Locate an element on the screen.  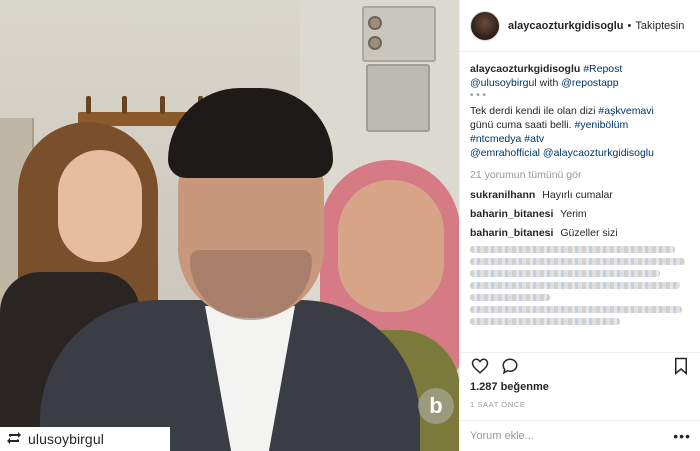
post-timestamp: 1 SAAT ÖNCE is located at coordinates (498, 404).